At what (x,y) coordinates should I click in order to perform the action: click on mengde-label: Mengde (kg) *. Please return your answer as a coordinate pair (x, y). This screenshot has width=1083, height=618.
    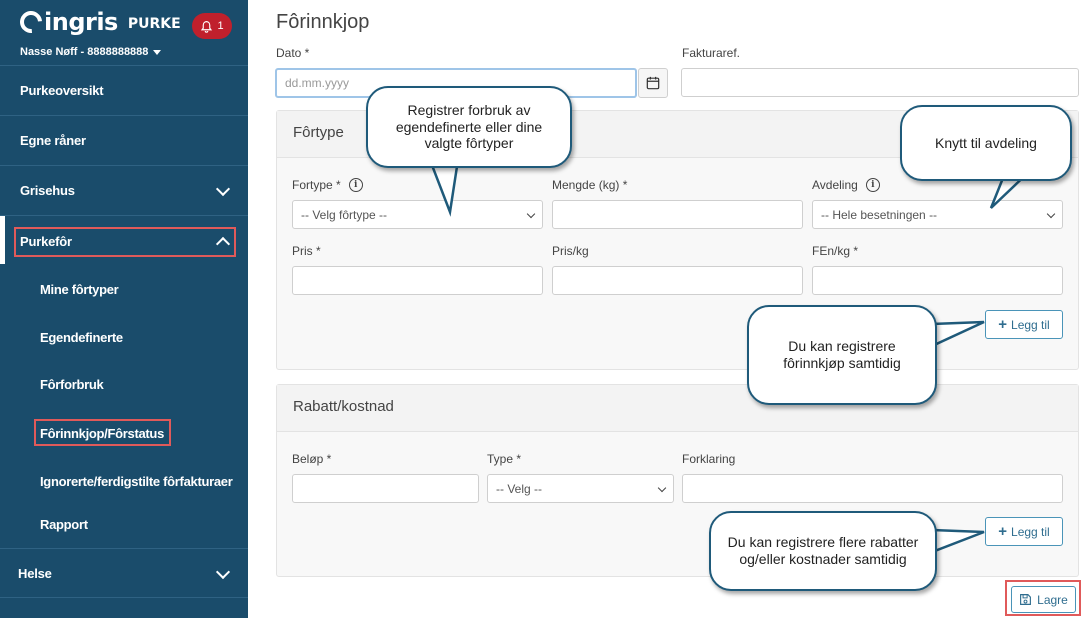
    Looking at the image, I should click on (590, 185).